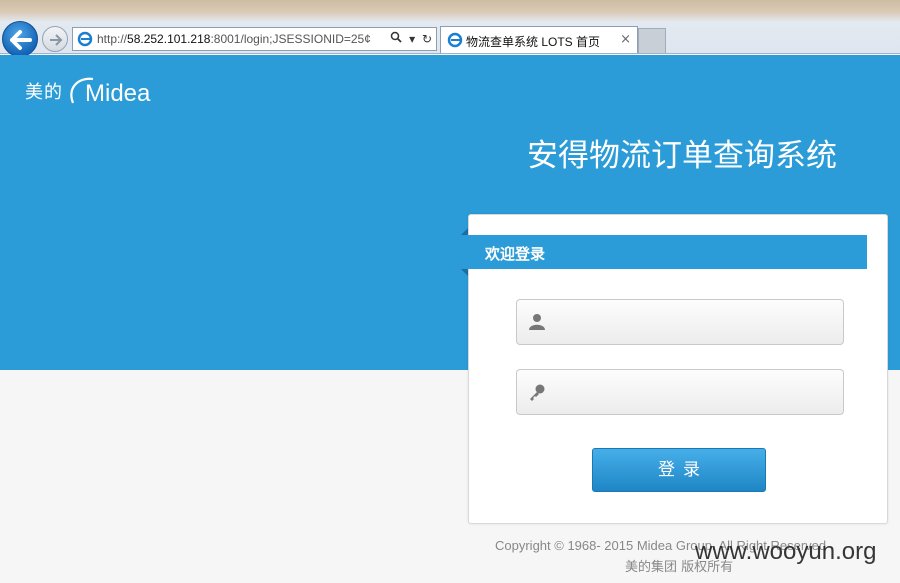 Image resolution: width=900 pixels, height=583 pixels. I want to click on username-input, so click(695, 322).